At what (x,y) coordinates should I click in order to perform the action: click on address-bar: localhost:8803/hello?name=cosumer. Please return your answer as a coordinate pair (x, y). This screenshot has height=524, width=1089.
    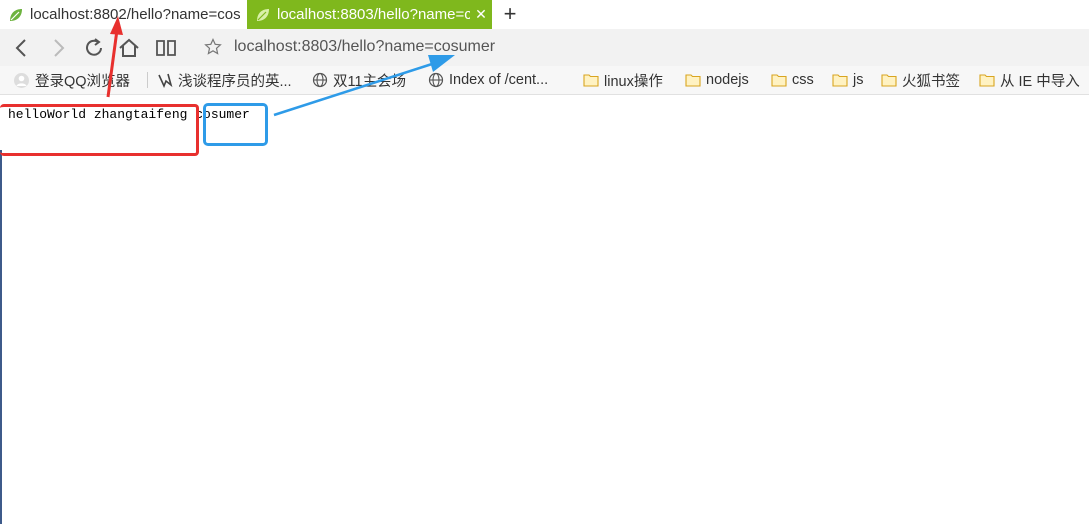
    Looking at the image, I should click on (364, 47).